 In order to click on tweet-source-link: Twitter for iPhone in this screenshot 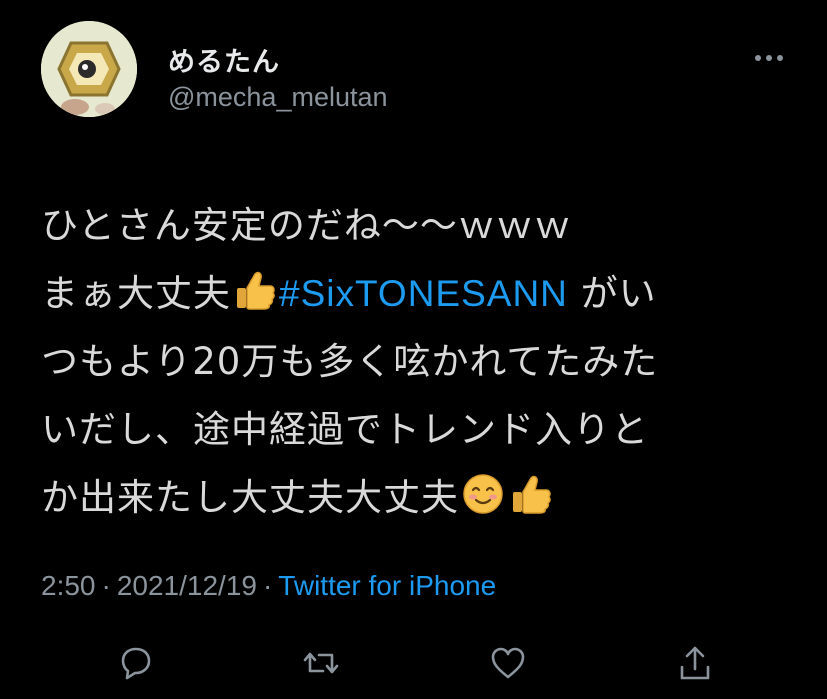, I will do `click(387, 585)`.